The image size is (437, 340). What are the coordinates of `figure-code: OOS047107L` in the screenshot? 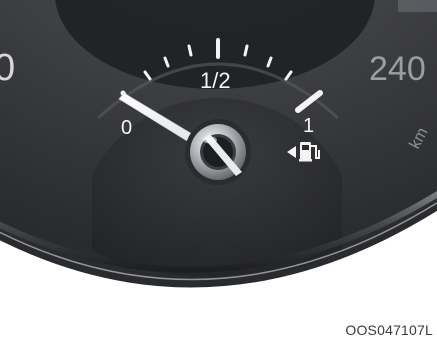 It's located at (389, 330).